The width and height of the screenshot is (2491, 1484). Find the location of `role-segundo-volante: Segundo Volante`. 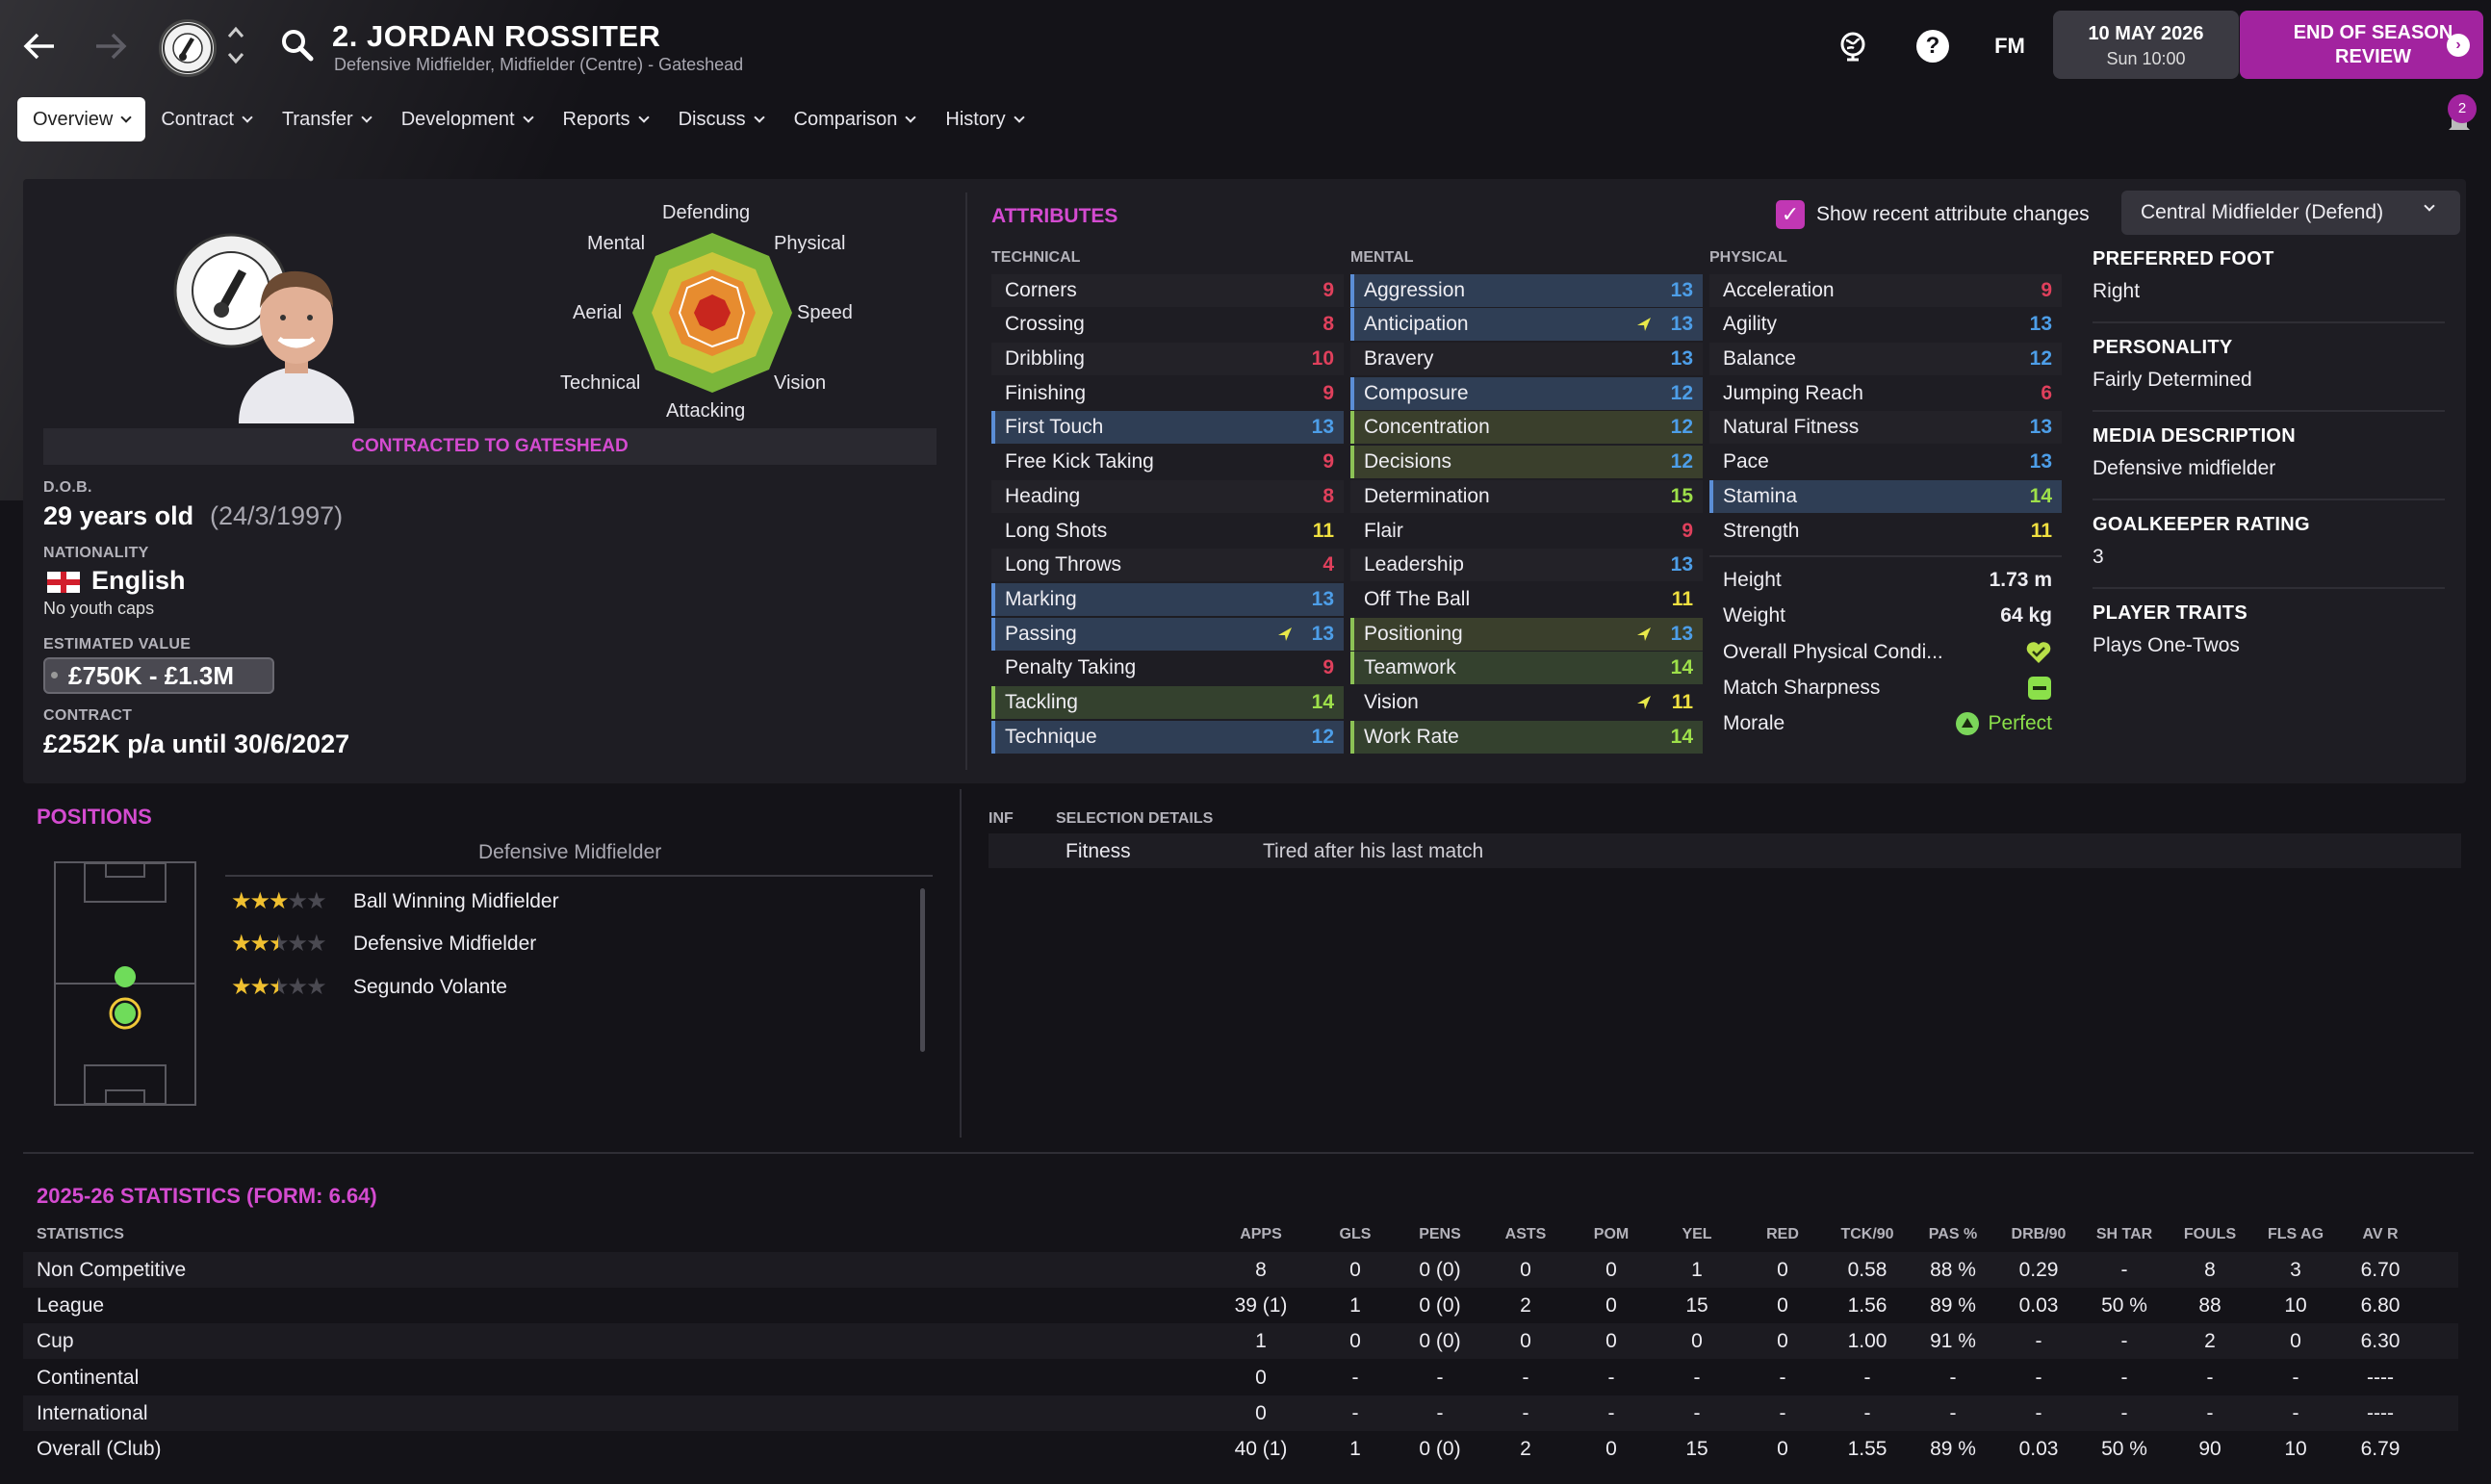

role-segundo-volante: Segundo Volante is located at coordinates (430, 987).